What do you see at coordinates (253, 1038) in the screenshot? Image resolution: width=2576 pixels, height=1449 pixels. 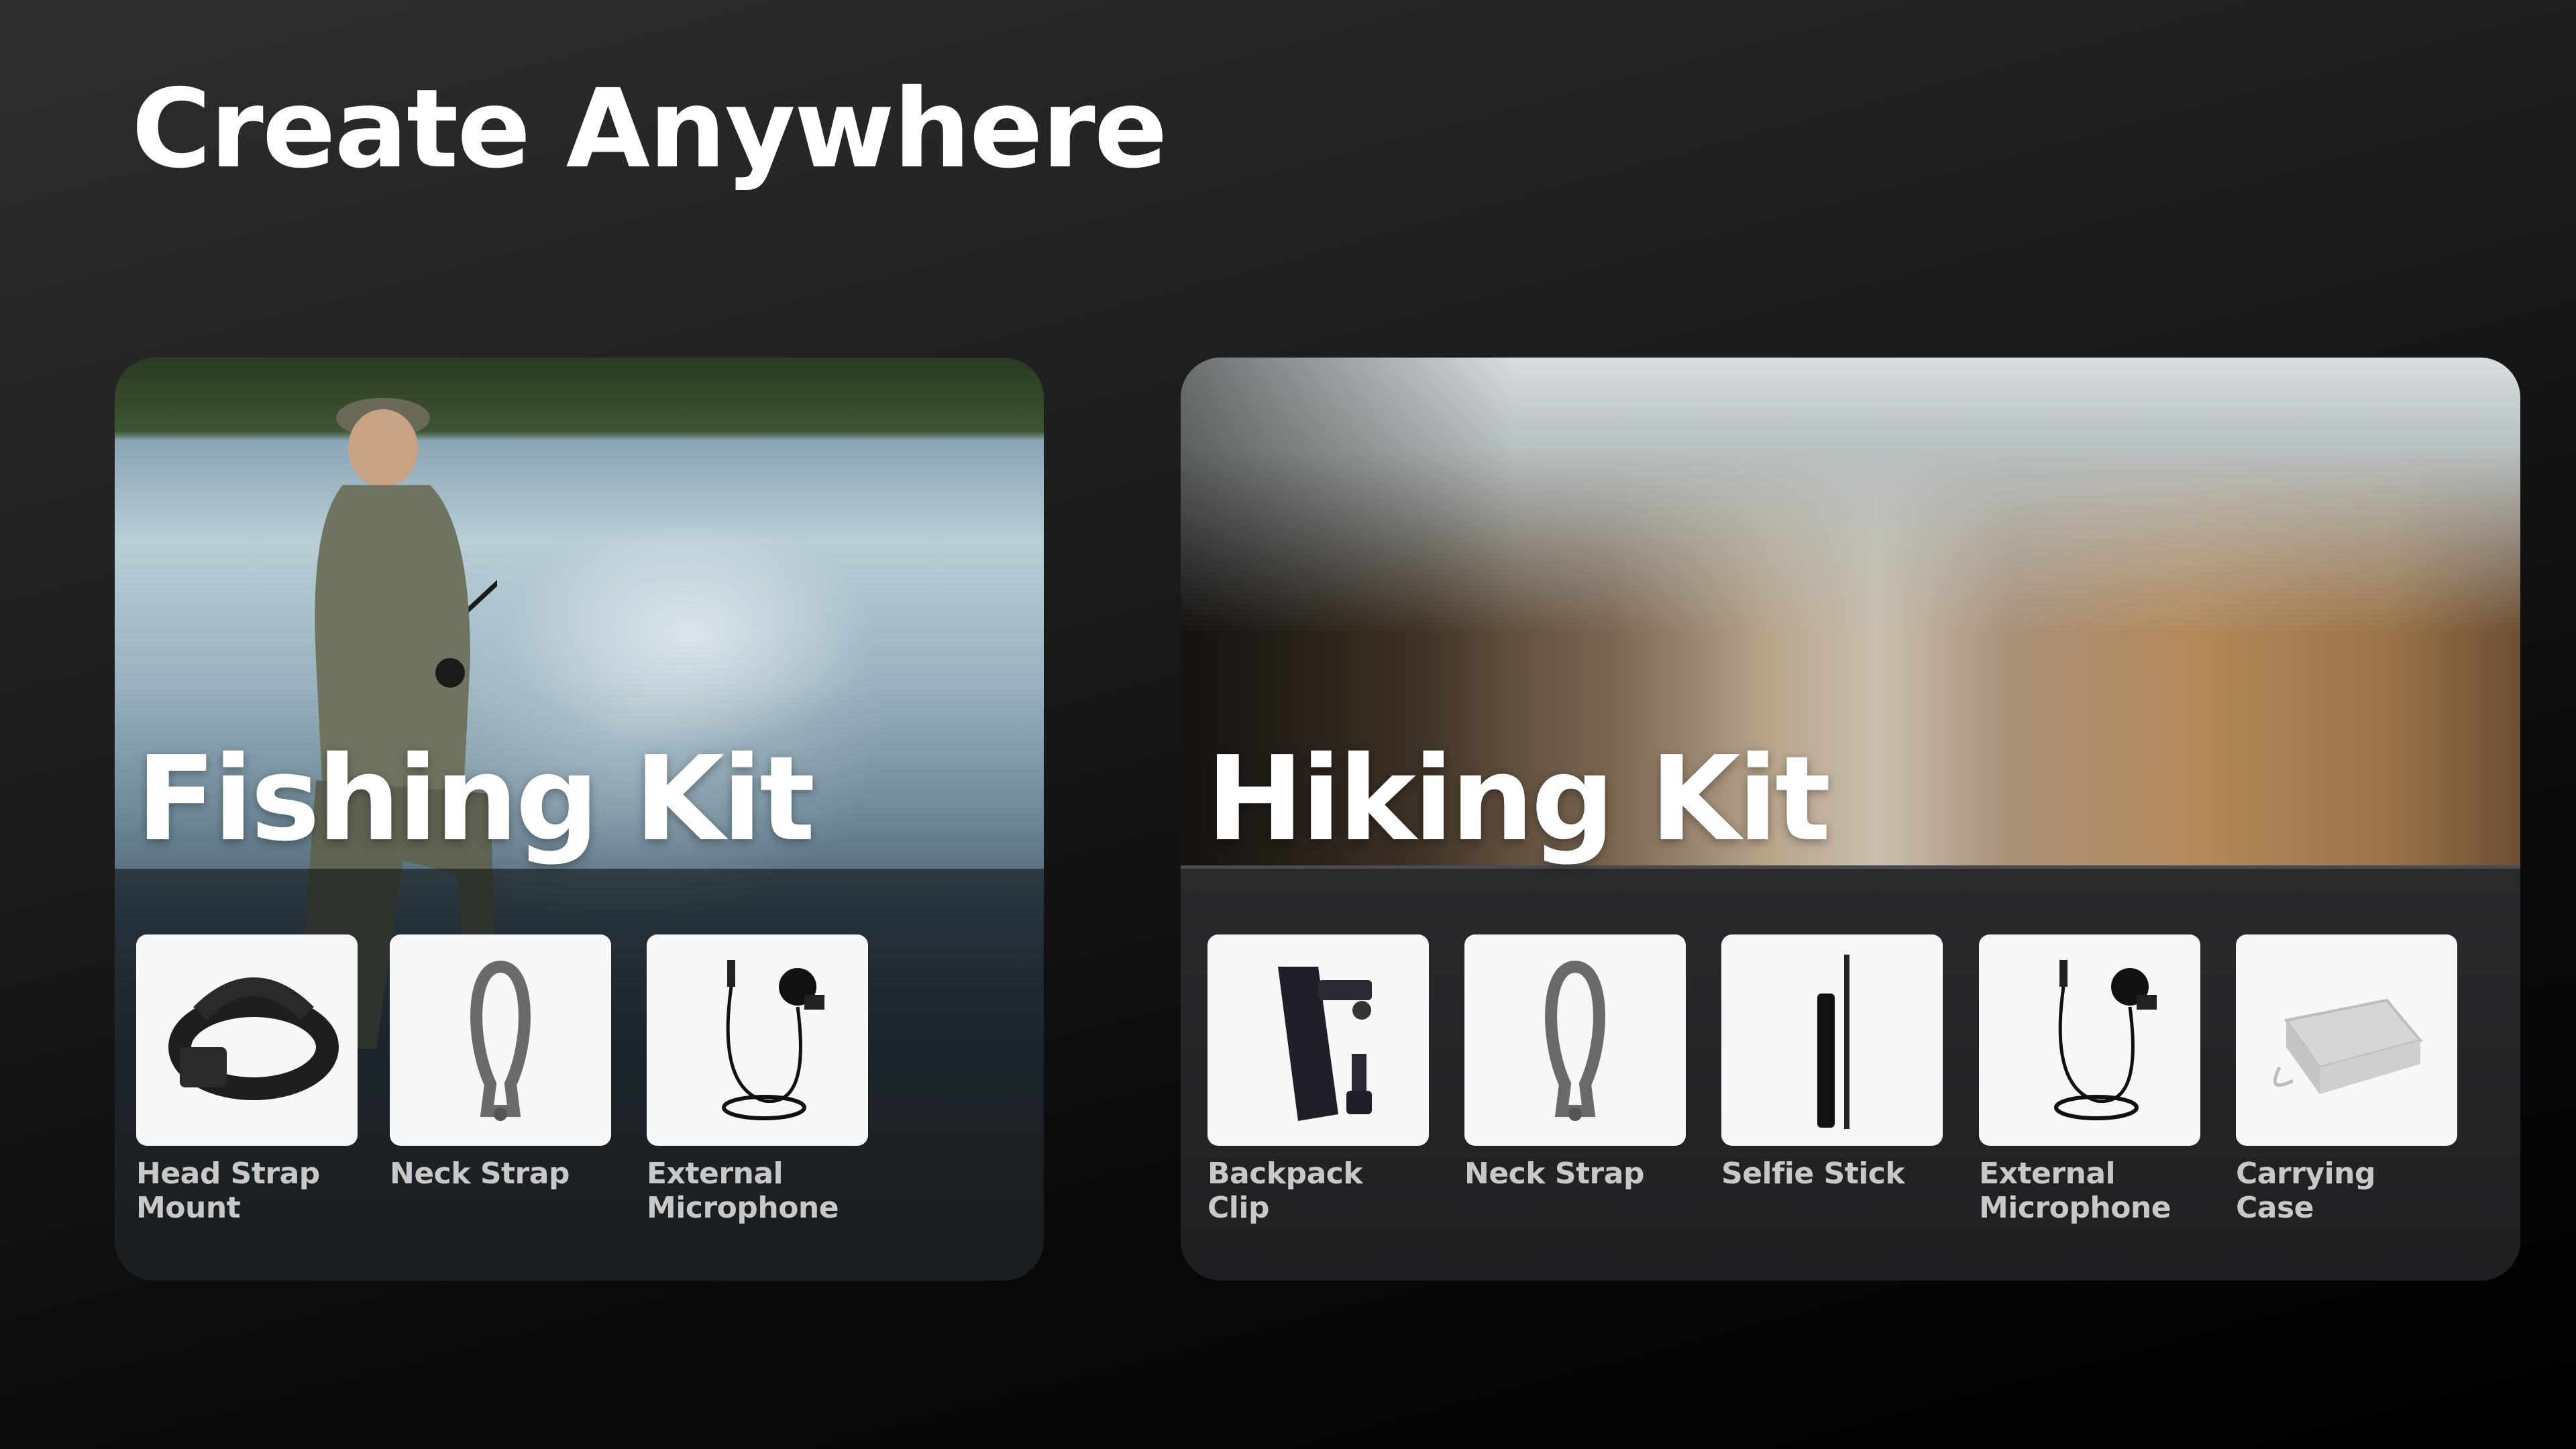 I see `head-strap-icon` at bounding box center [253, 1038].